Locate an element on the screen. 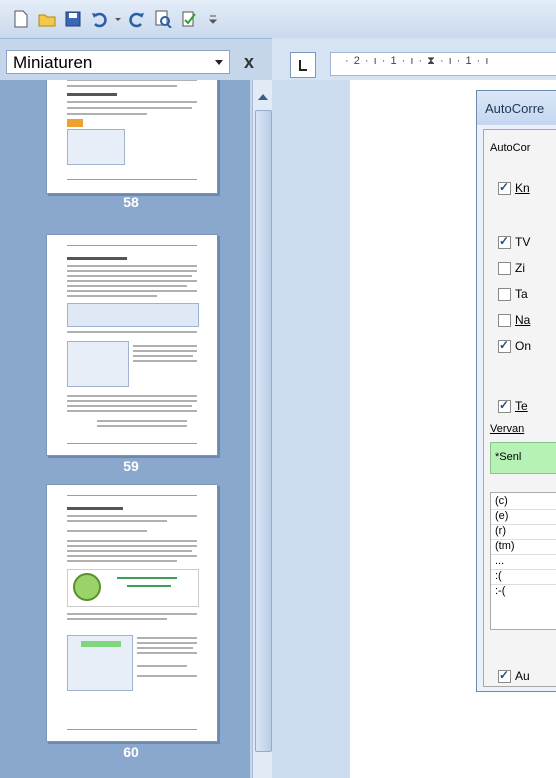 The image size is (556, 778). view-select-value: Miniaturen is located at coordinates (53, 62).